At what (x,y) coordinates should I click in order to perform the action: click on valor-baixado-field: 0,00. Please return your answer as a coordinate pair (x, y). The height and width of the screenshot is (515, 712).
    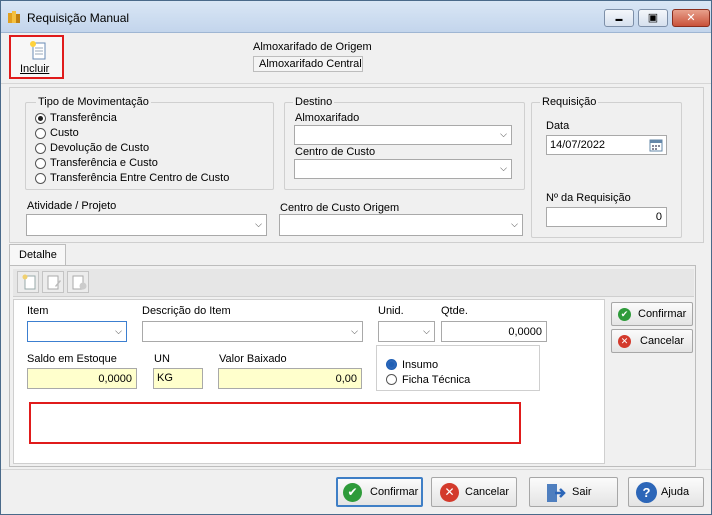
    Looking at the image, I should click on (290, 378).